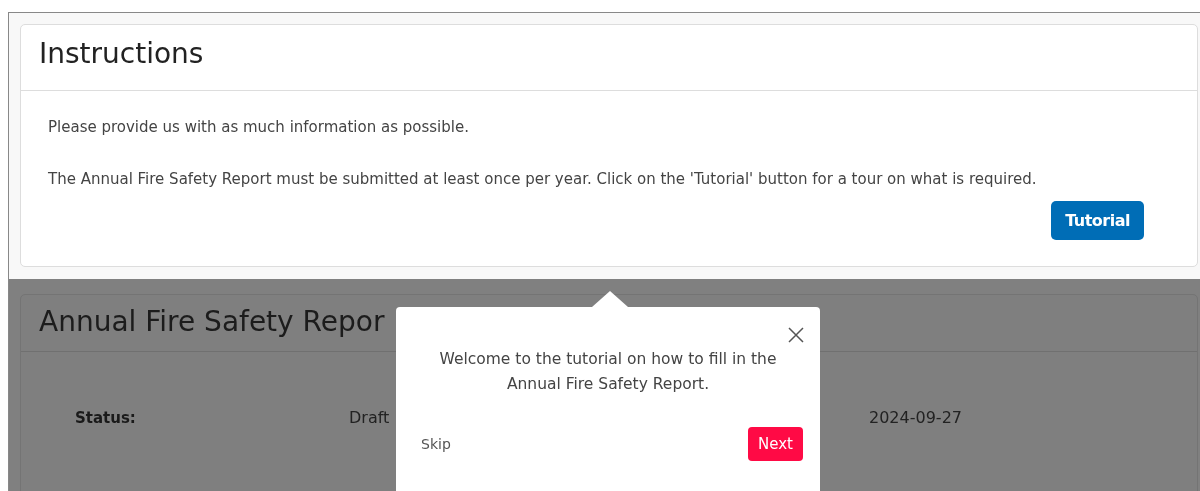 The height and width of the screenshot is (491, 1200). Describe the element at coordinates (1097, 220) in the screenshot. I see `tutorial-button: Tutorial` at that location.